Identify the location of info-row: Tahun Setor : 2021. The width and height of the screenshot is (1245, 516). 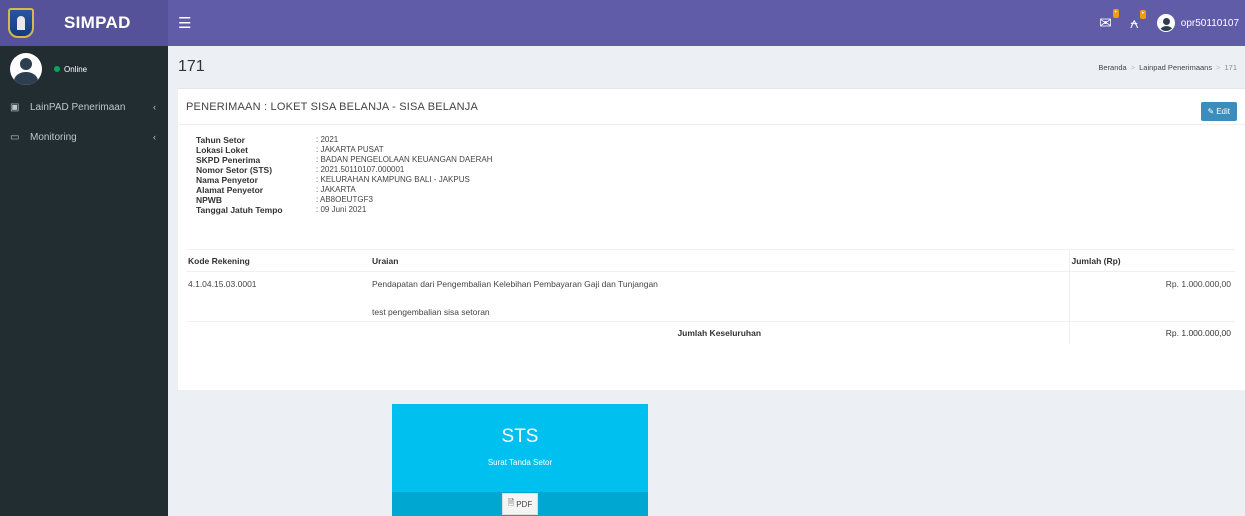
(720, 140).